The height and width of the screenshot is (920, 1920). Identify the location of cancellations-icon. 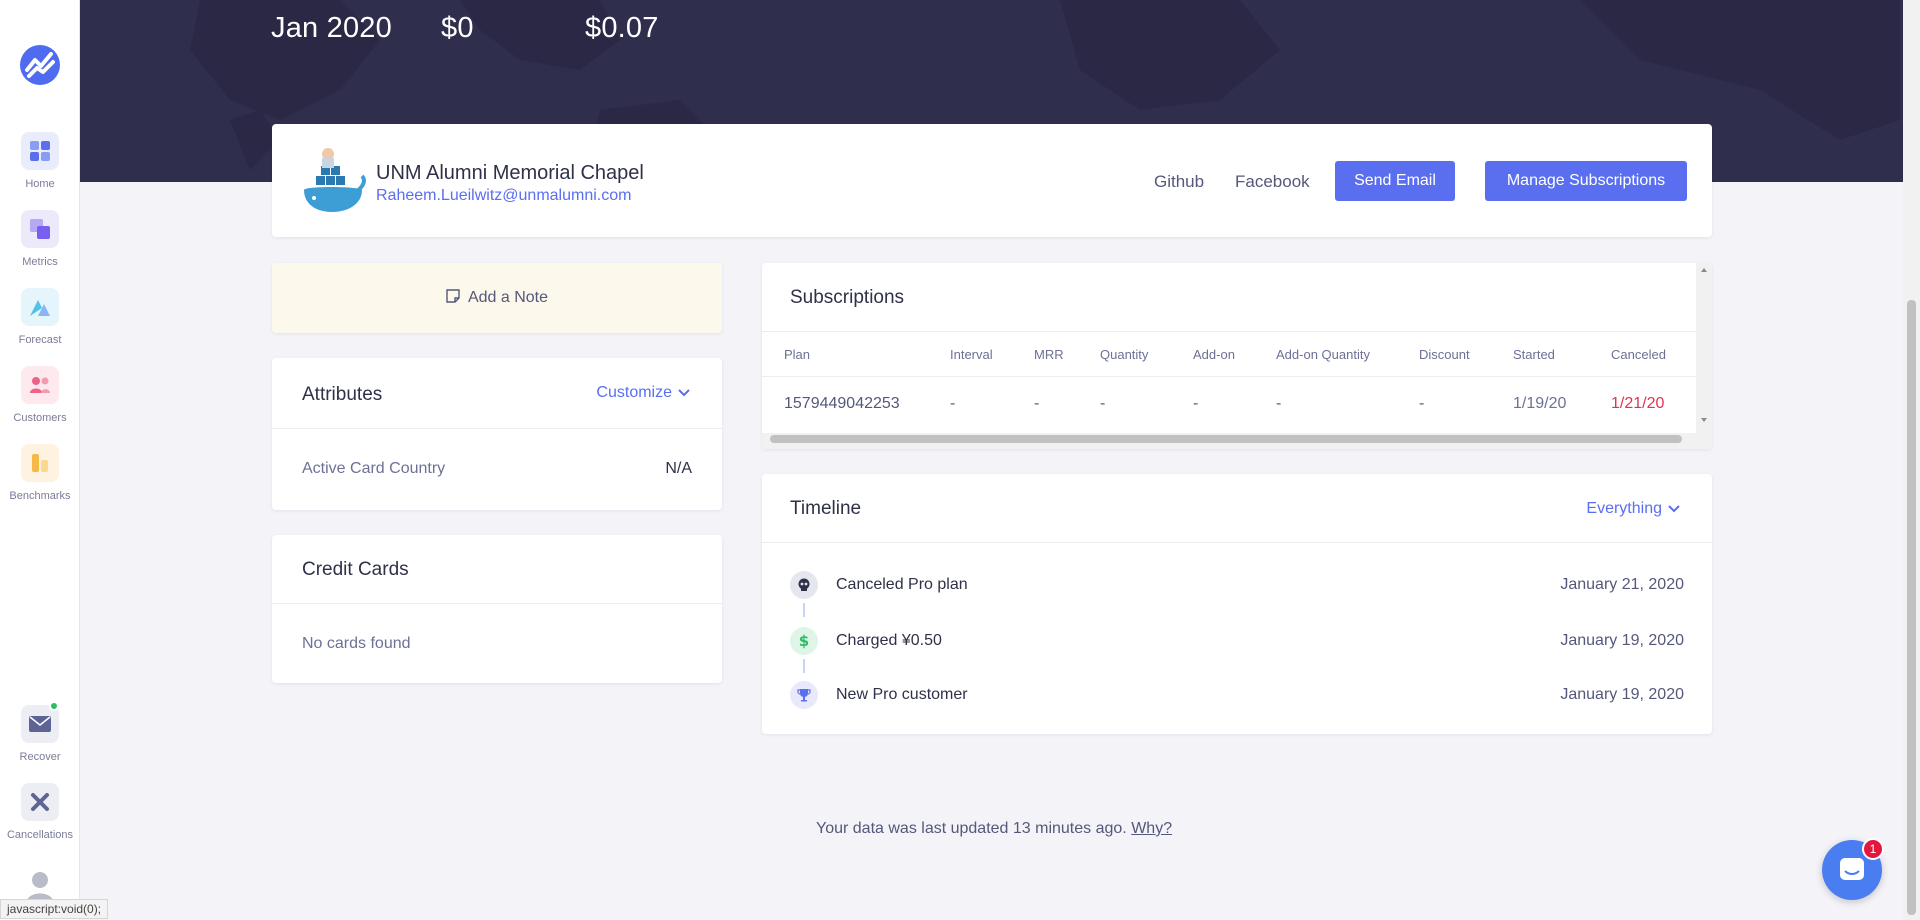
(40, 802).